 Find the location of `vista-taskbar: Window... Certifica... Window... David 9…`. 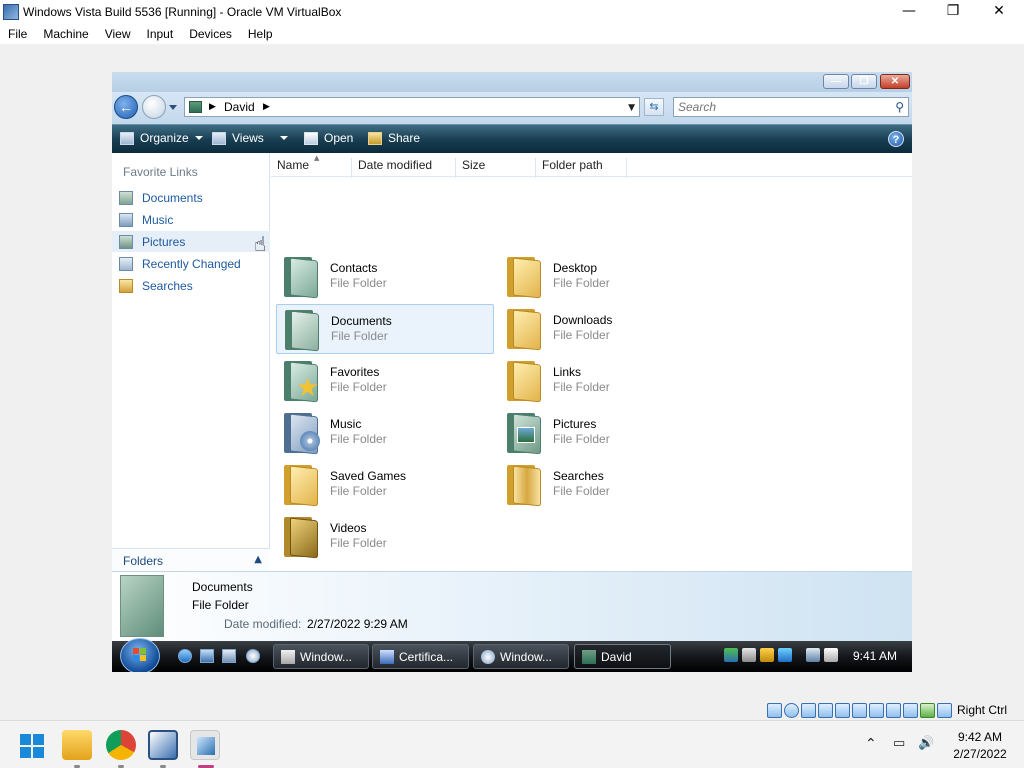

vista-taskbar: Window... Certifica... Window... David 9… is located at coordinates (512, 655).